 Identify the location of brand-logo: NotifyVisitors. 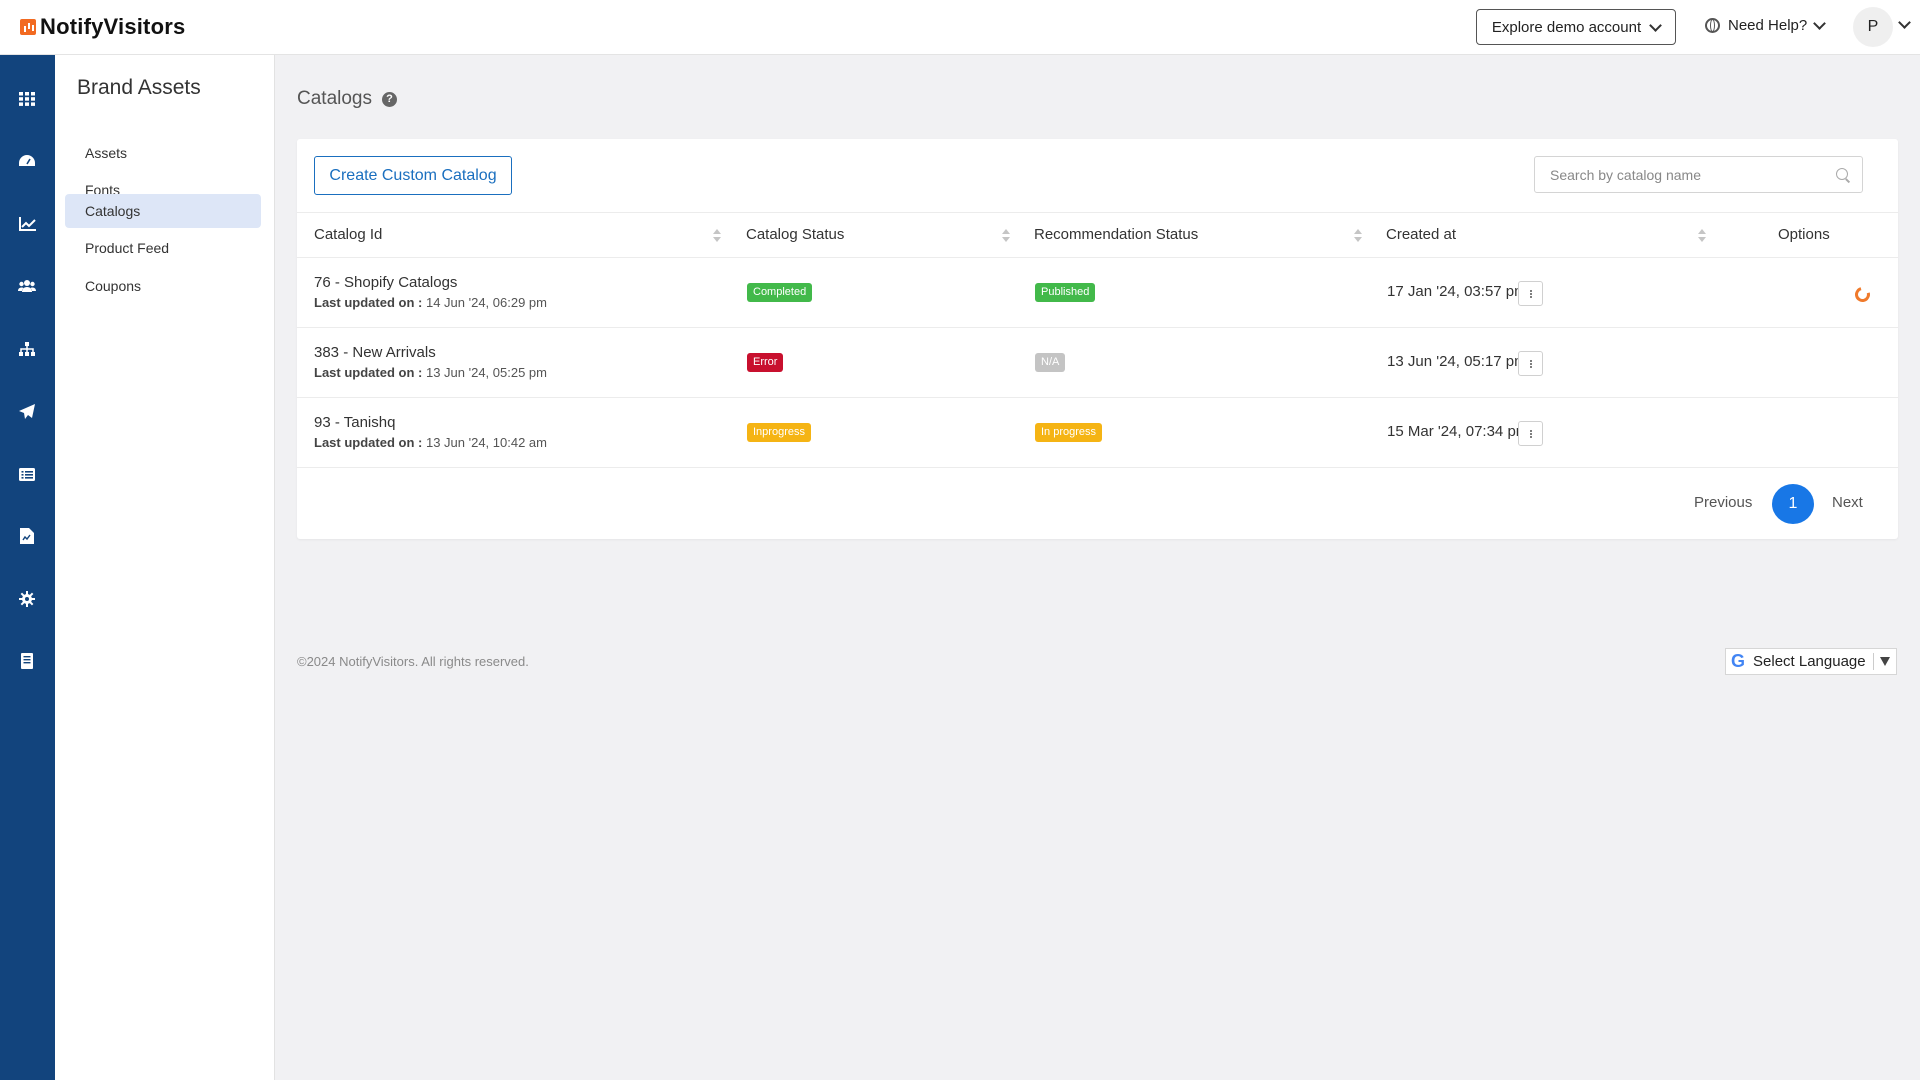
(102, 27).